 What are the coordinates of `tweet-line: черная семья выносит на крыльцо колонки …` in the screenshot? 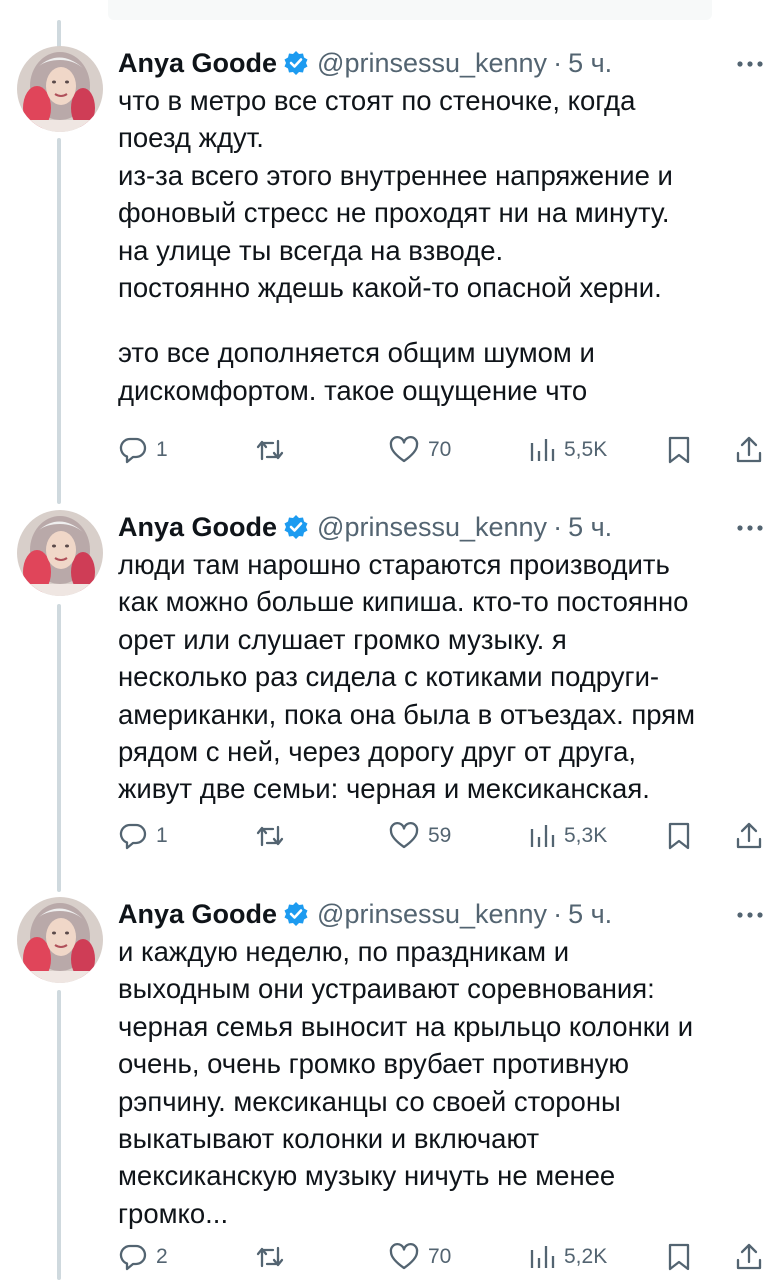 It's located at (406, 1026).